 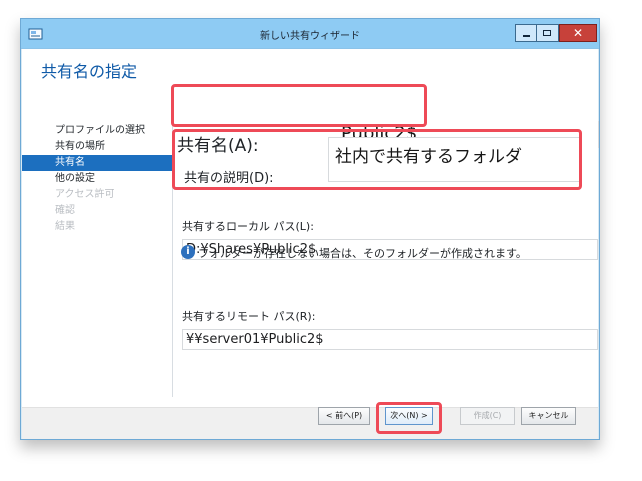 I want to click on step-divider, so click(x=172, y=256).